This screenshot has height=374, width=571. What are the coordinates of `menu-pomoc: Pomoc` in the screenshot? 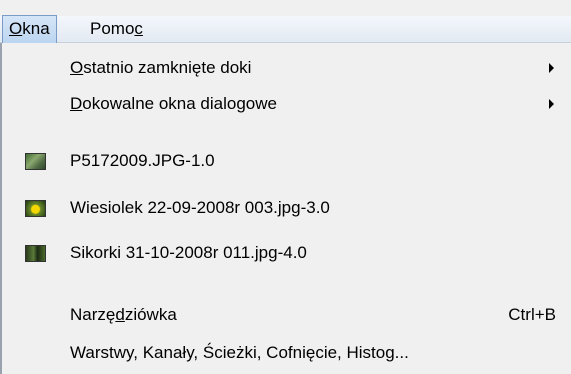 It's located at (116, 29).